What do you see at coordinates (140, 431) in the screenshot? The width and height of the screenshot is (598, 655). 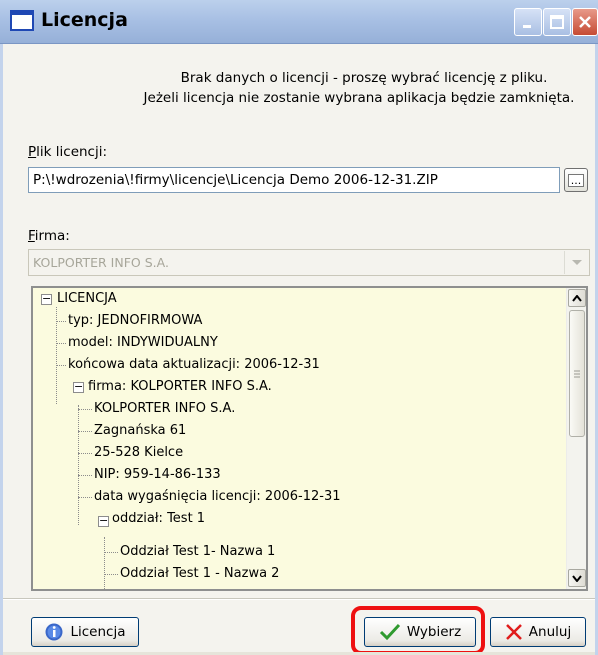 I see `tree-node: Zagnańska 61` at bounding box center [140, 431].